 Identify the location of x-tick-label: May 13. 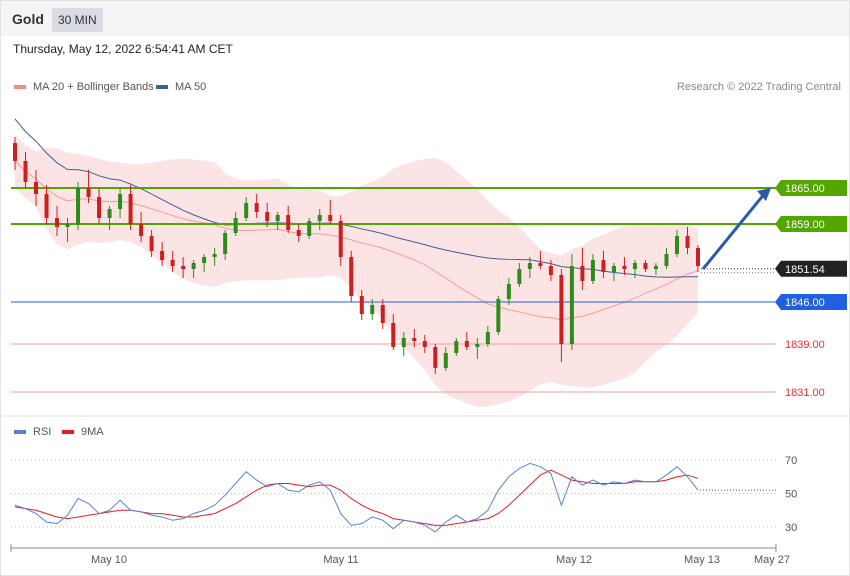
(702, 560).